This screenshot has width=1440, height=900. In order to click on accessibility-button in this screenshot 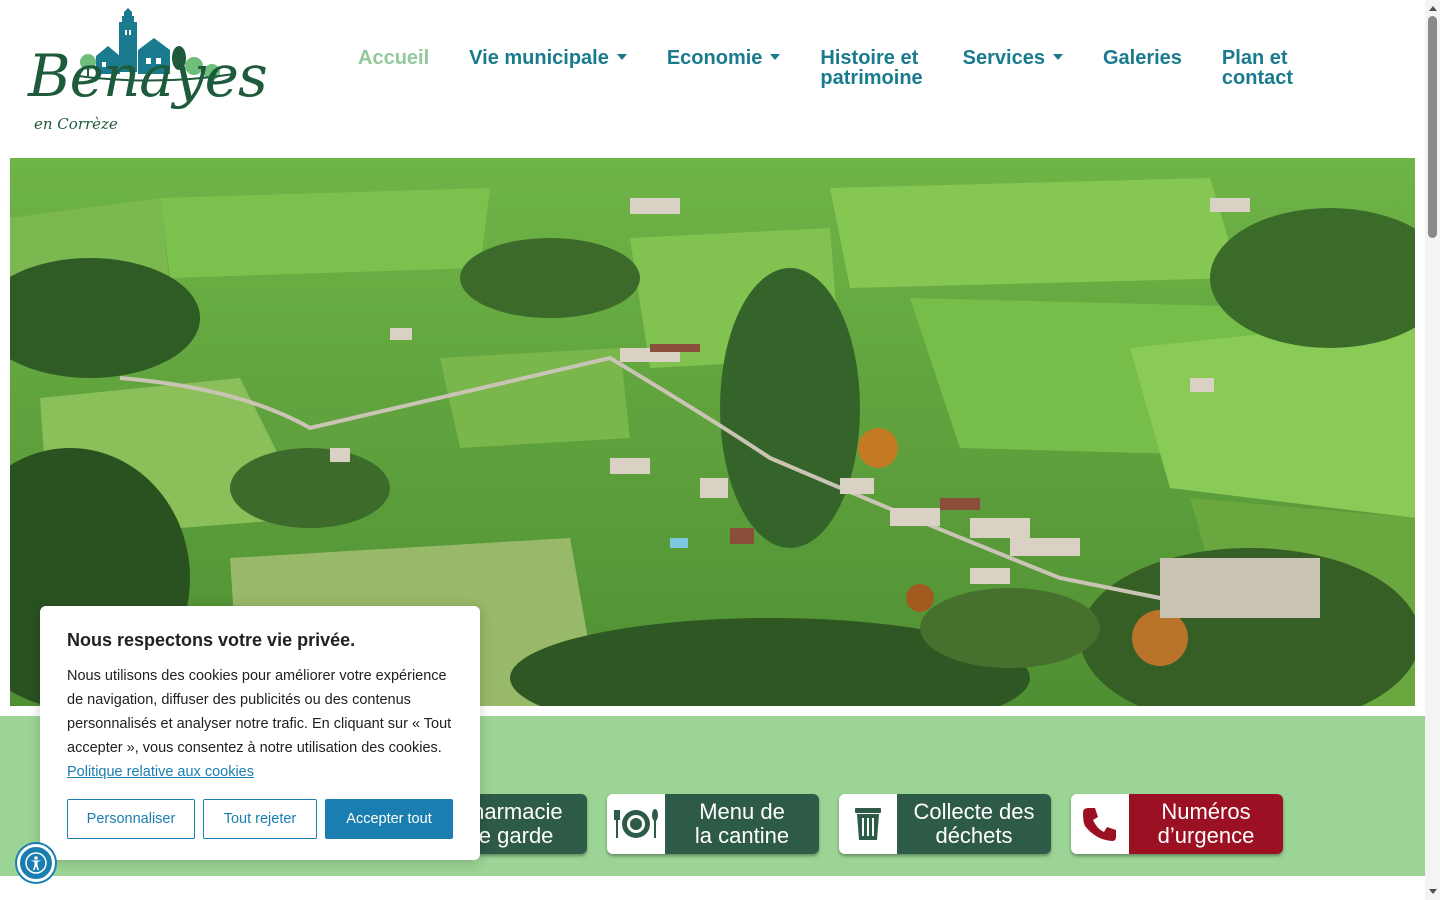, I will do `click(36, 863)`.